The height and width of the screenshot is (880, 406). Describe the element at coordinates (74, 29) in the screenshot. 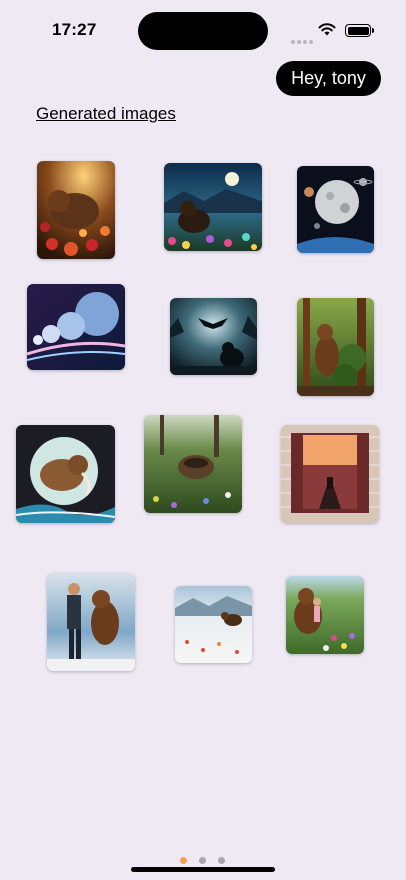

I see `status-time: 17:27` at that location.